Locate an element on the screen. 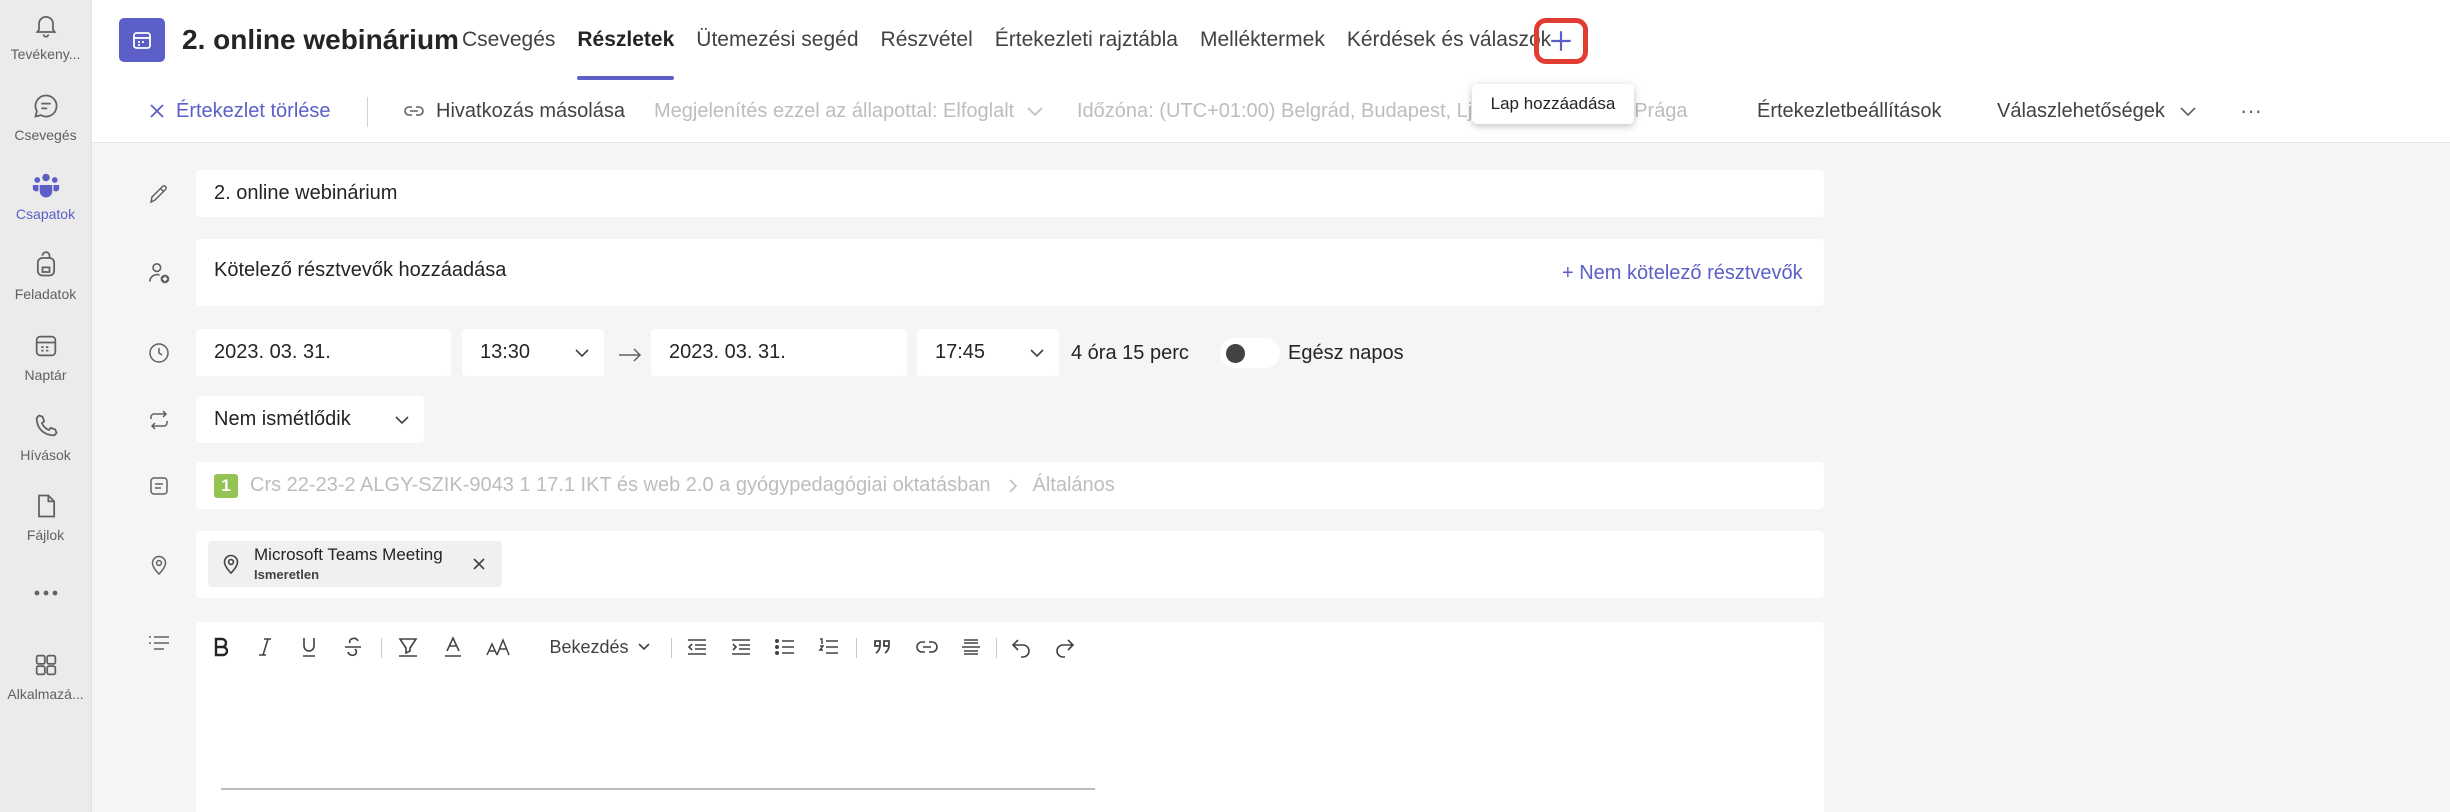 This screenshot has height=812, width=2450. repeat-icon is located at coordinates (159, 420).